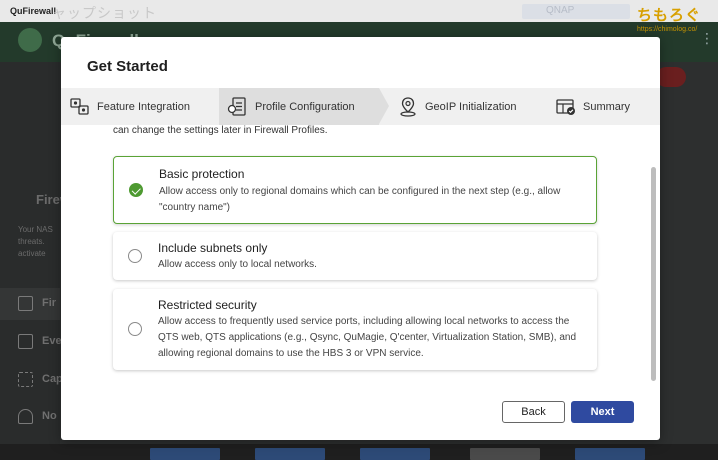 This screenshot has height=460, width=718. I want to click on nav-item-capture: Cap, so click(38, 381).